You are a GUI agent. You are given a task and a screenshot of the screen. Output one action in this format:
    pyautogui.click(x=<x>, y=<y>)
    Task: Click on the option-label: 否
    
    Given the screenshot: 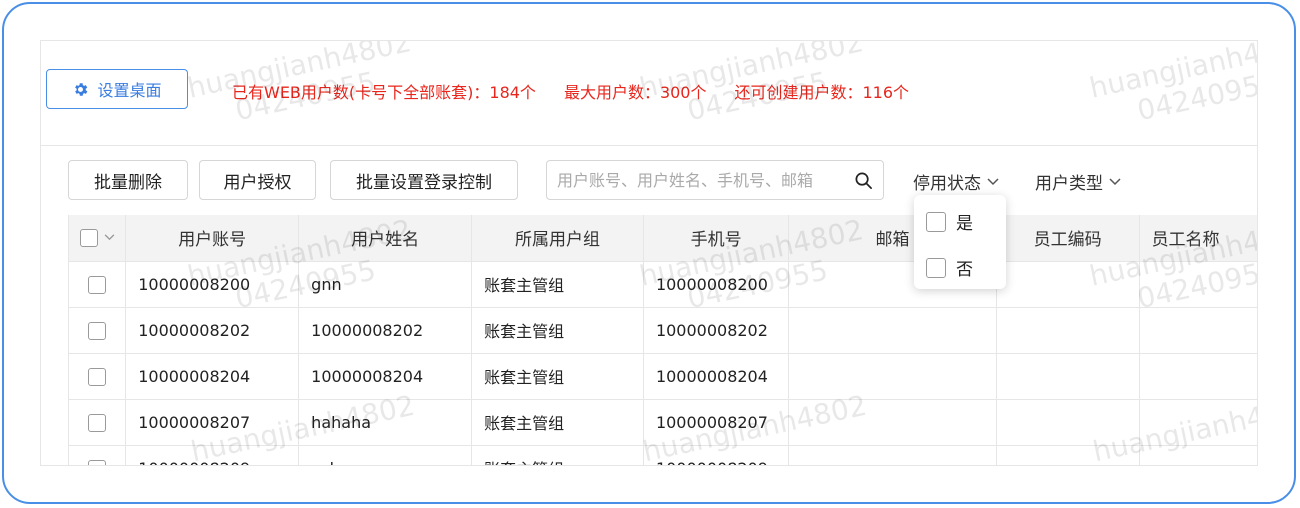 What is the action you would take?
    pyautogui.click(x=964, y=270)
    